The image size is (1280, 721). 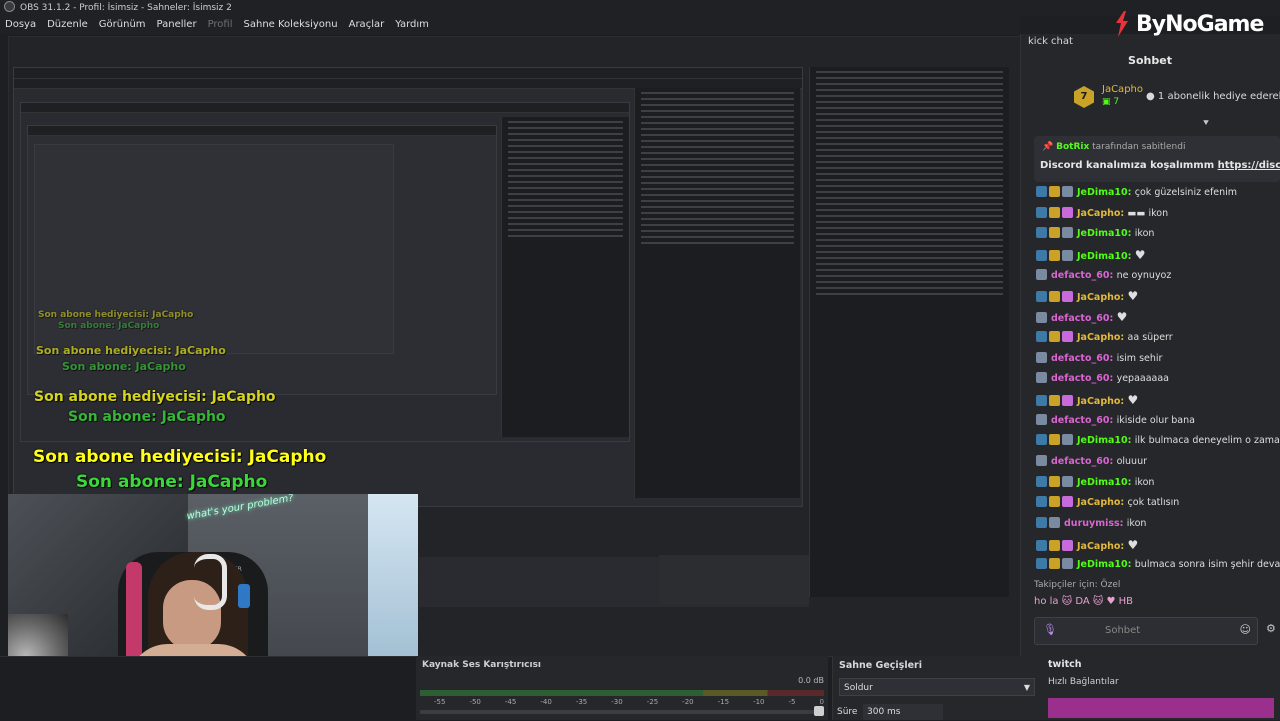 I want to click on chevron-down-icon: ▼, so click(x=1026, y=687).